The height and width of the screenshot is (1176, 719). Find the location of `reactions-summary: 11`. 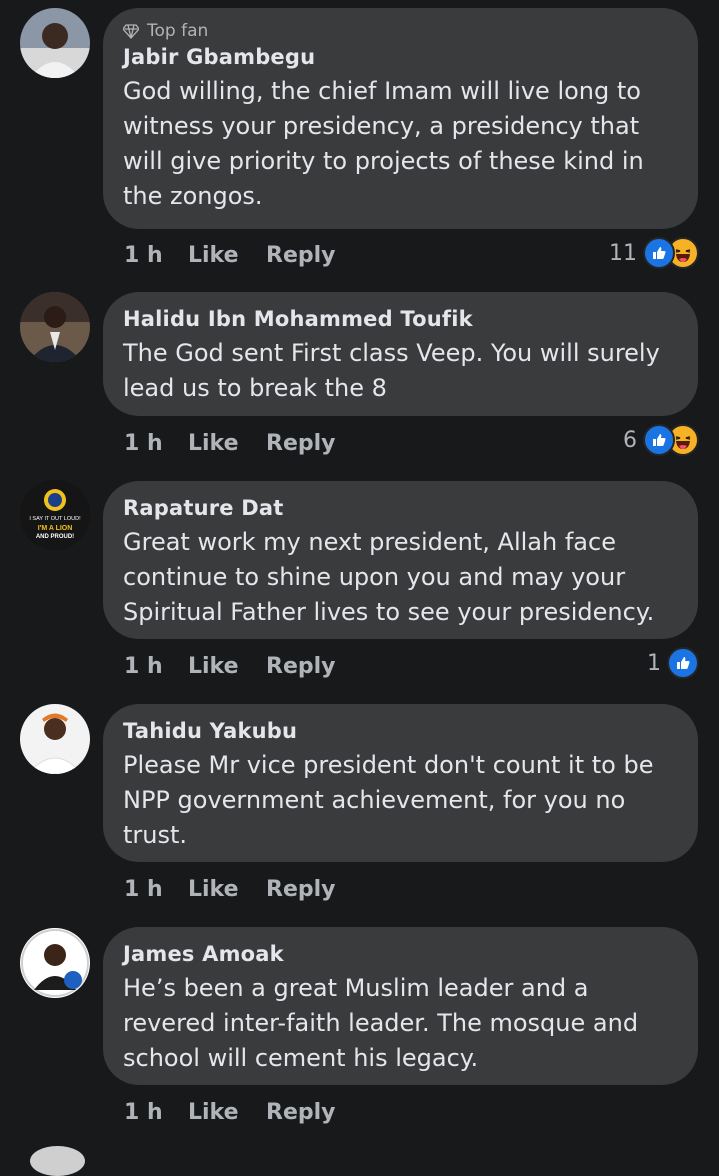

reactions-summary: 11 is located at coordinates (654, 253).